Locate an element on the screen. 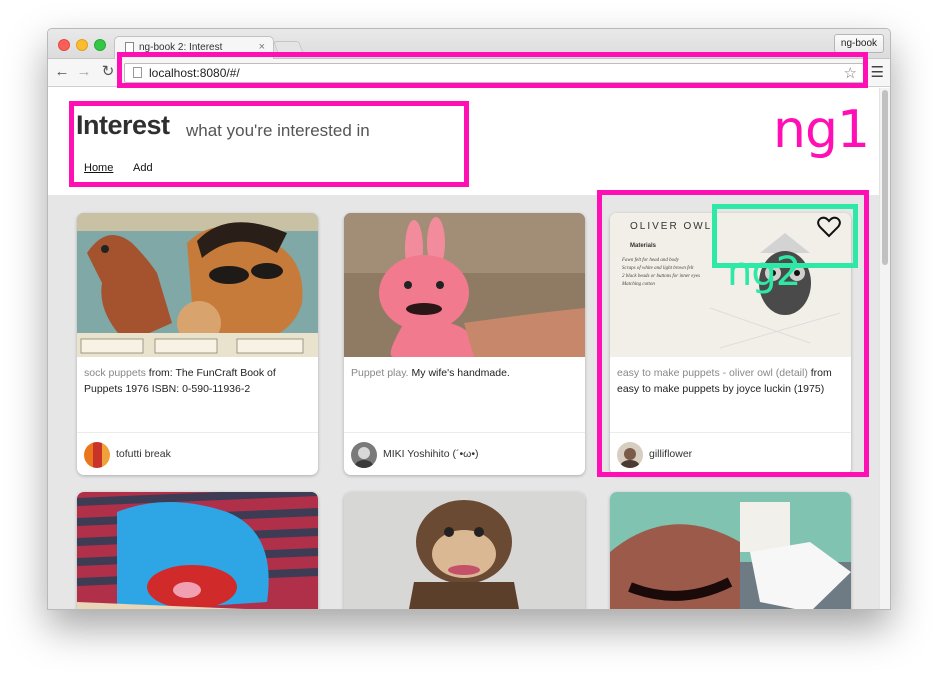 This screenshot has width=937, height=676. pin-footer: tofutti break is located at coordinates (197, 453).